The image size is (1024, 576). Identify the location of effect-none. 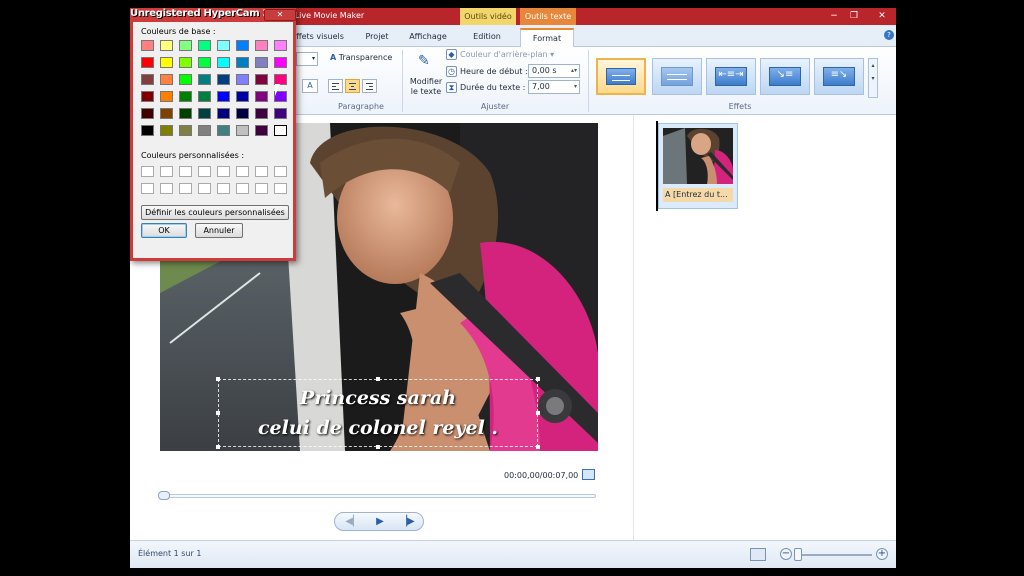
(621, 76).